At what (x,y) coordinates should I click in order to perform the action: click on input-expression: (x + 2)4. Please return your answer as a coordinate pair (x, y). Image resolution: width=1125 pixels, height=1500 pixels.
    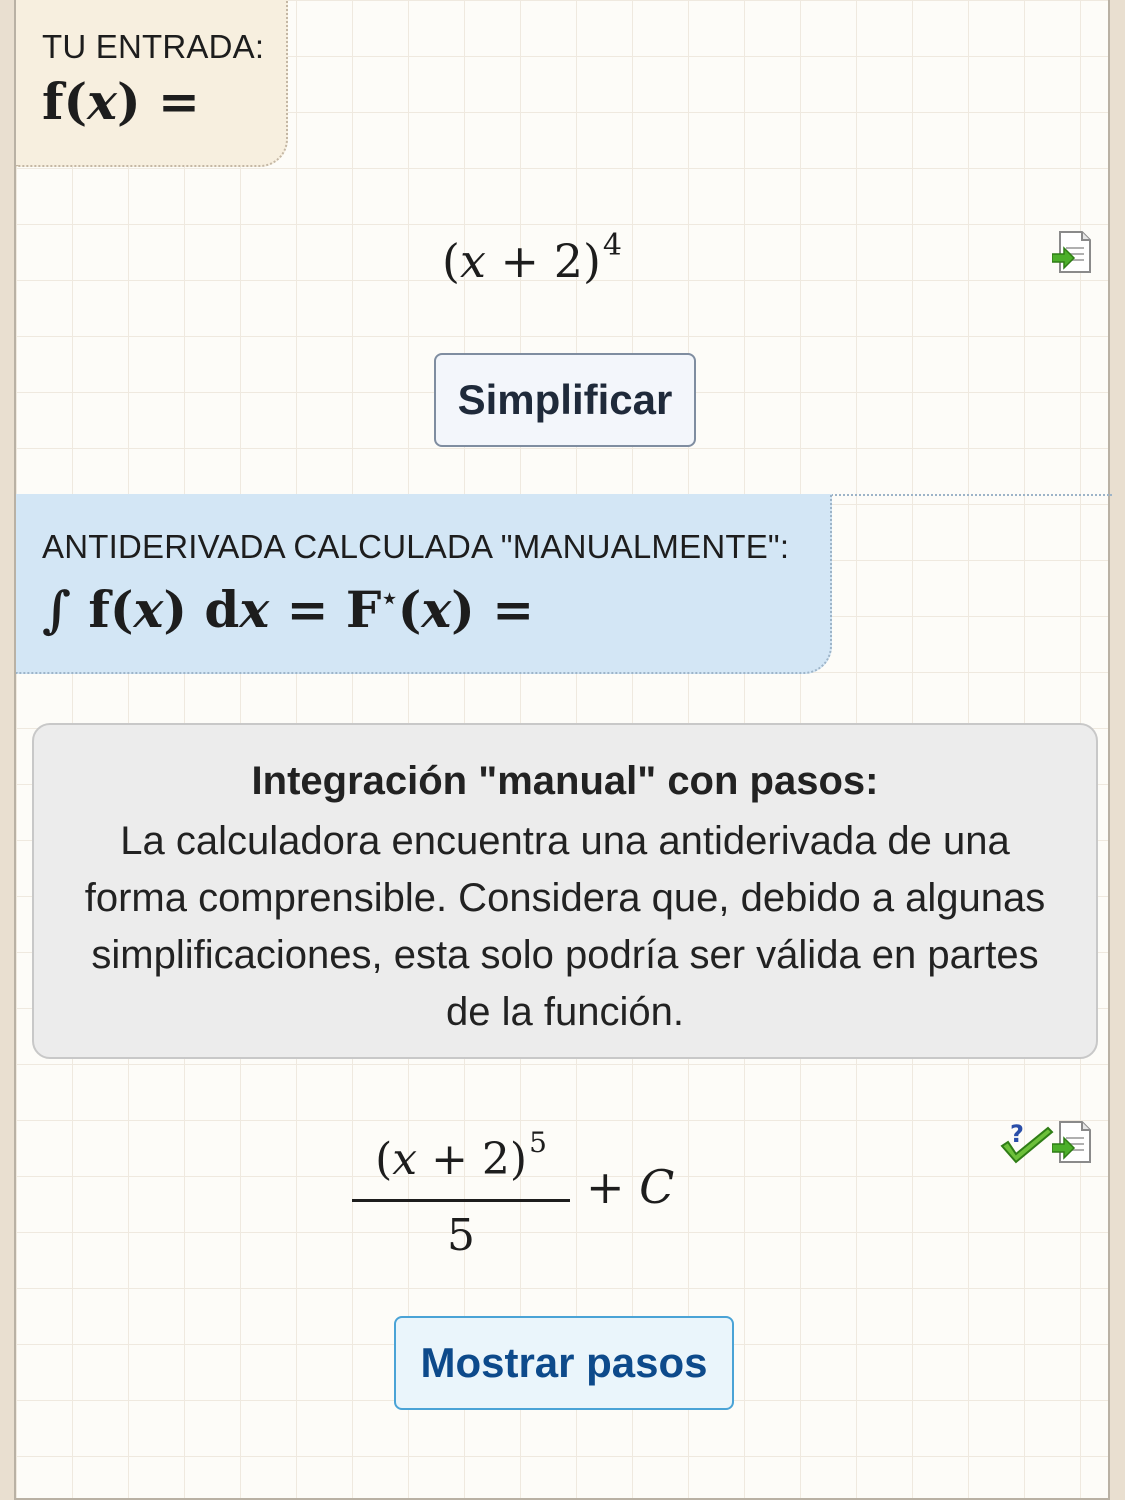
    Looking at the image, I should click on (532, 258).